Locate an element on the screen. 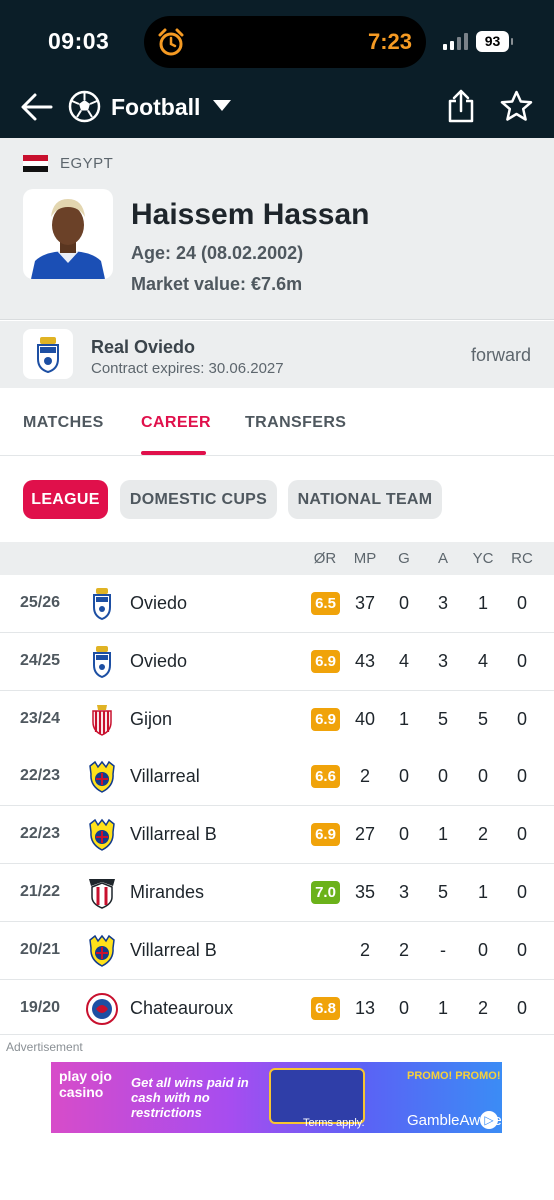  player-market-value: Market value: €7.6m is located at coordinates (217, 284).